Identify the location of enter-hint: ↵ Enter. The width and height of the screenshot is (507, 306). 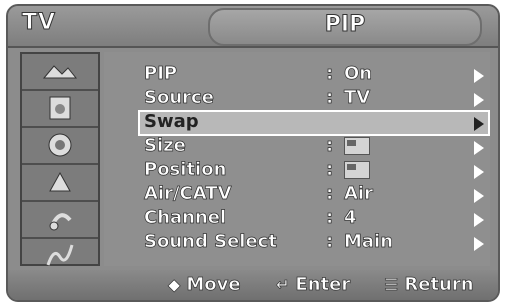
(313, 285).